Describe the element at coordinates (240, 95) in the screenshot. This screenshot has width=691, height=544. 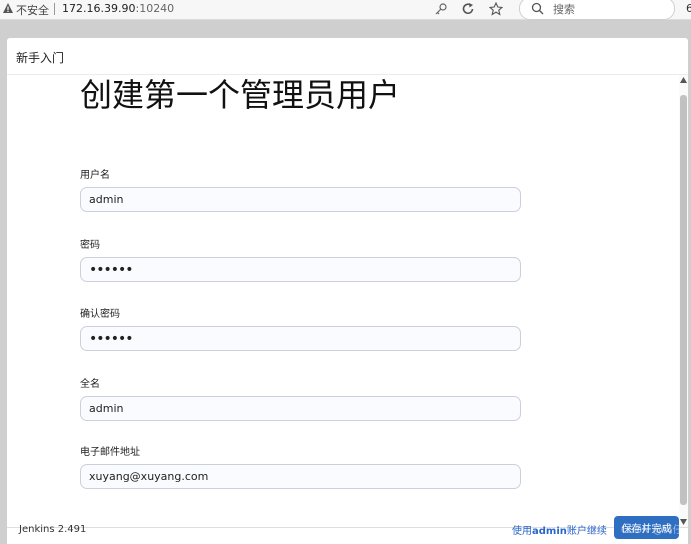
I see `page-title: 创建第一个管理员用户` at that location.